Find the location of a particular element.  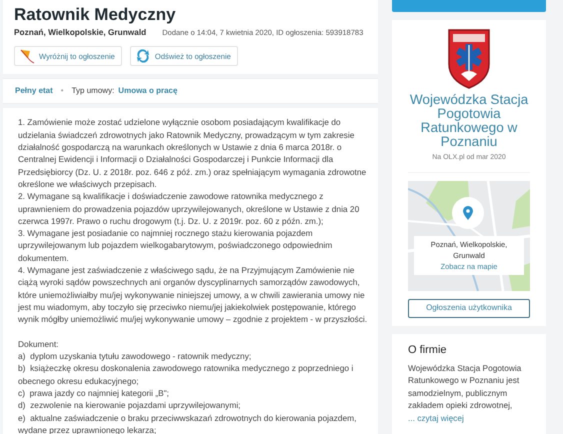

location-text: Poznań, Wielkopolskie, Grunwald is located at coordinates (80, 32).